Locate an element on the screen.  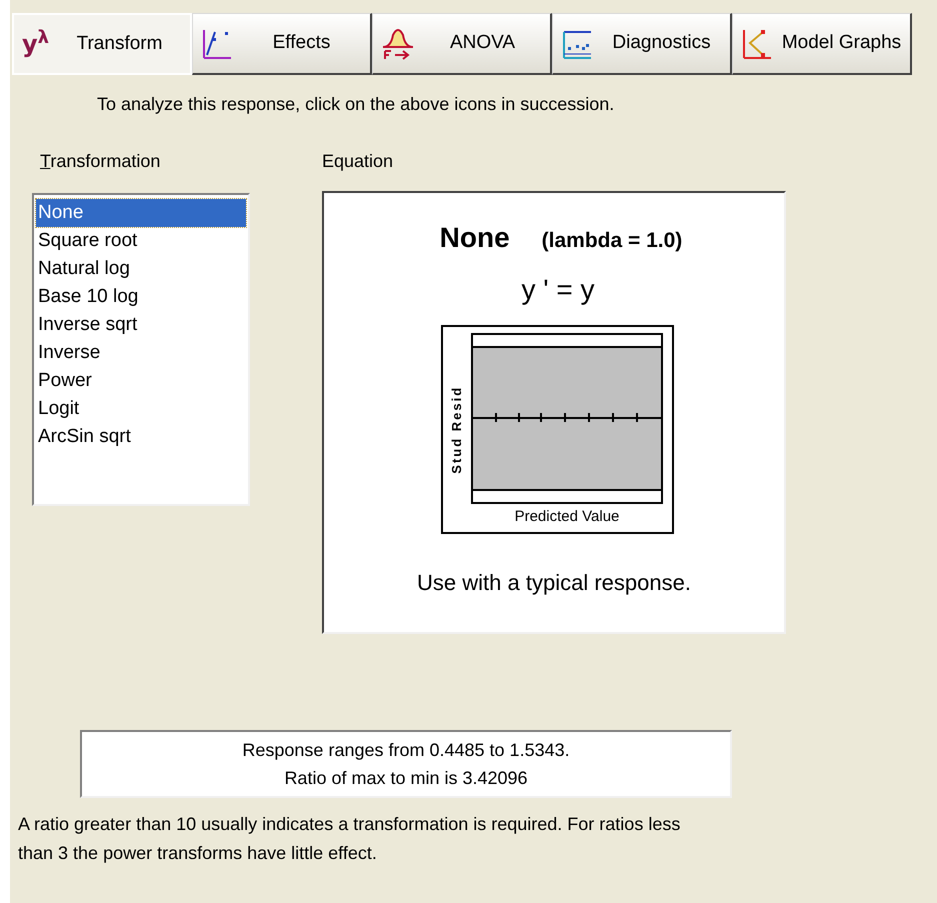
equation-formula: y ' = y is located at coordinates (558, 290).